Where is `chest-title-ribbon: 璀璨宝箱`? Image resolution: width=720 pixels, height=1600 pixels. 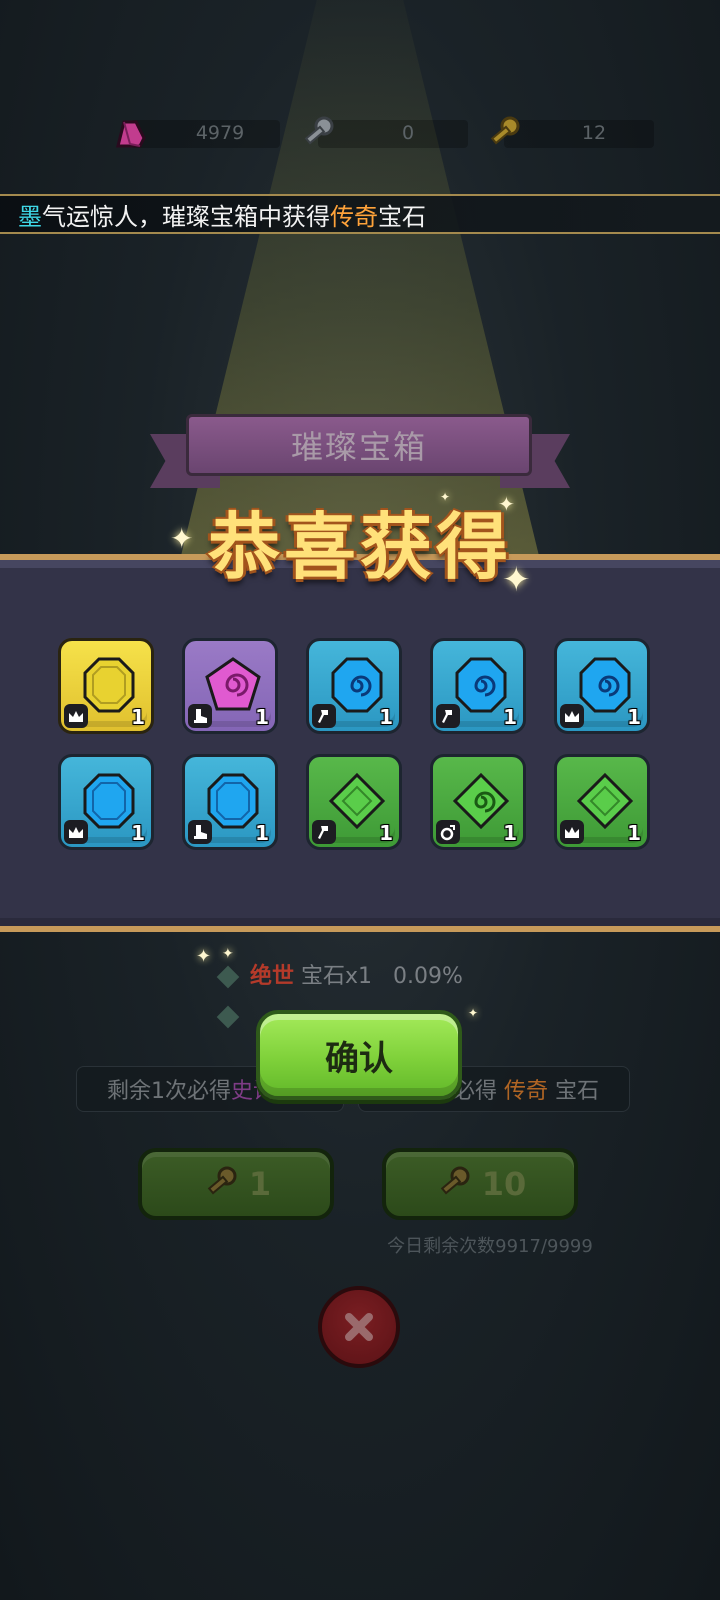 chest-title-ribbon: 璀璨宝箱 is located at coordinates (360, 455).